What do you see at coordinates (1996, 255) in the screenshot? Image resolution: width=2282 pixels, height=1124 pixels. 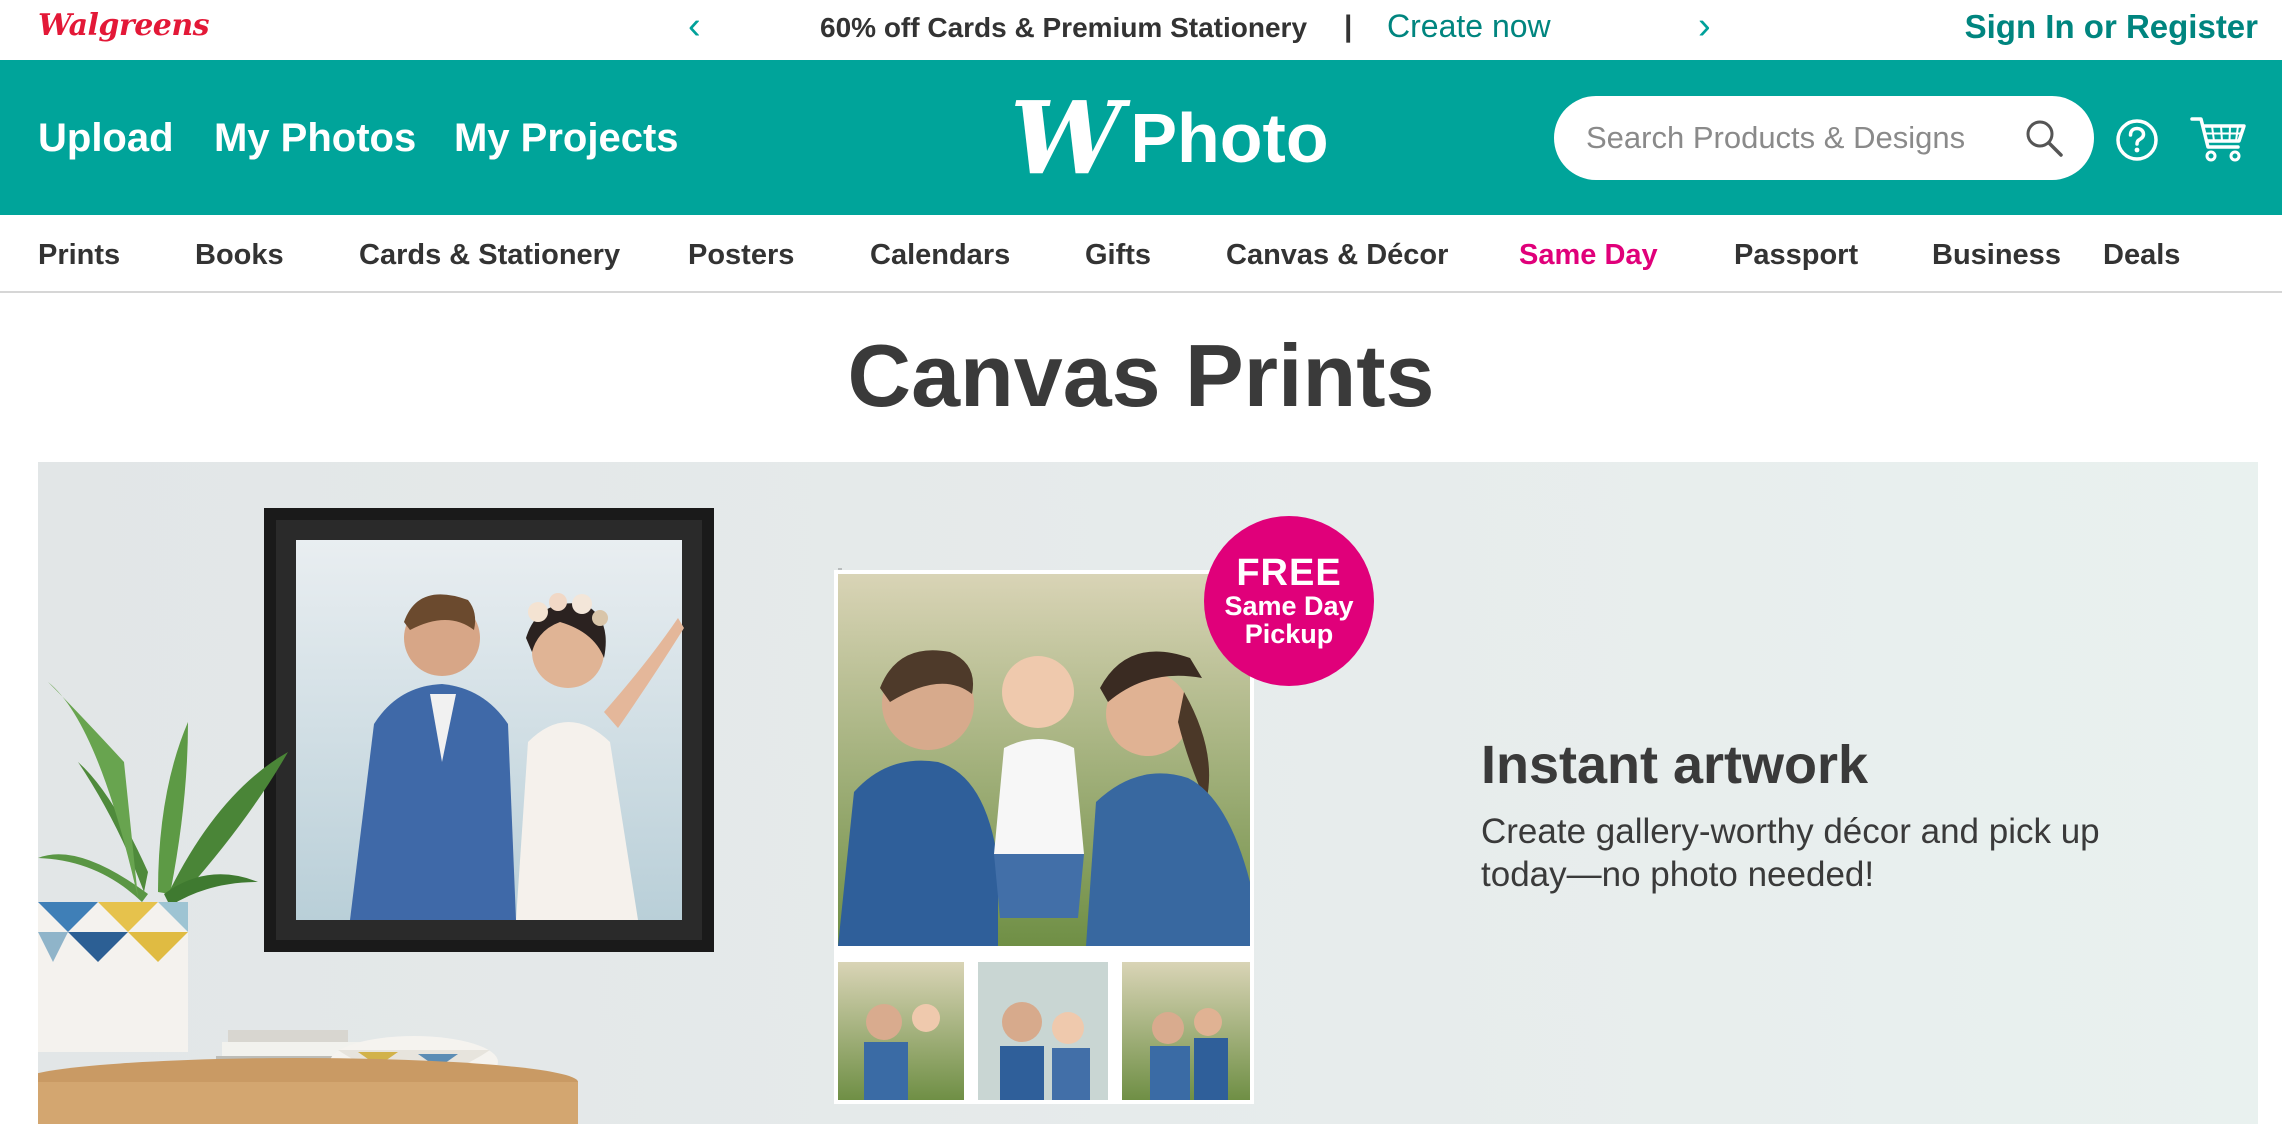 I see `category-business: Business` at bounding box center [1996, 255].